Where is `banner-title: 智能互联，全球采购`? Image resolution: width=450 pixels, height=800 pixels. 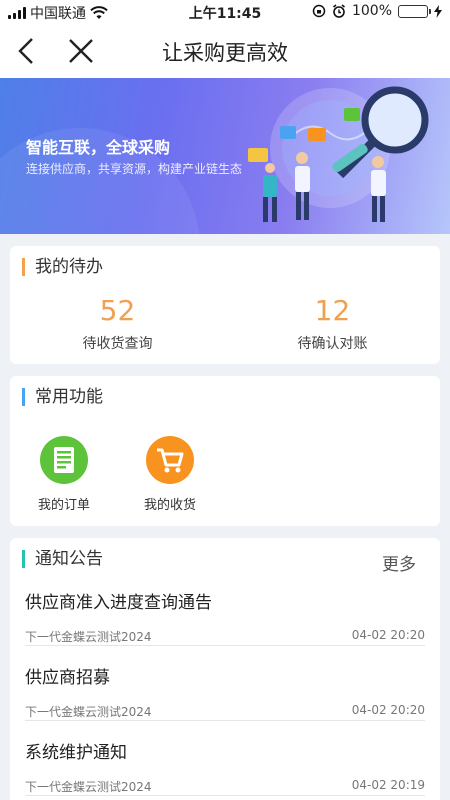
banner-title: 智能互联，全球采购 is located at coordinates (98, 147).